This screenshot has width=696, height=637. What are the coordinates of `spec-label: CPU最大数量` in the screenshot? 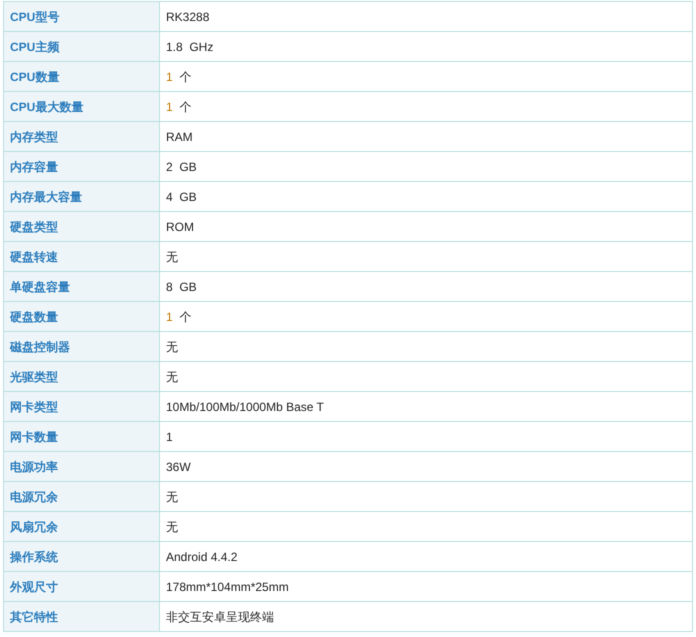 It's located at (82, 107).